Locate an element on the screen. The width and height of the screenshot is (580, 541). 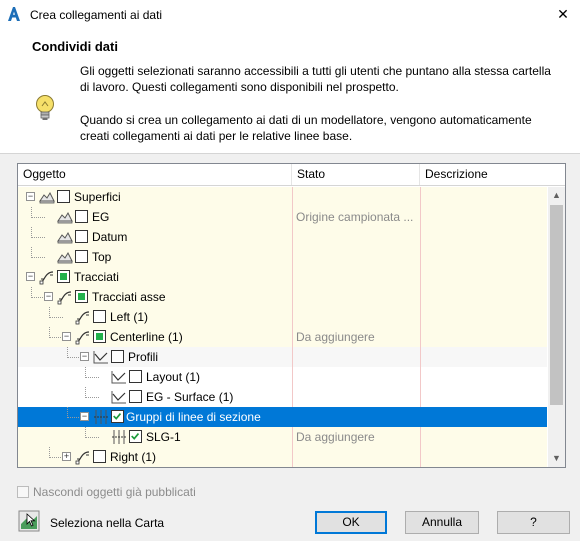
tree-row: SLG-1 Da aggiungere is located at coordinates (282, 437).